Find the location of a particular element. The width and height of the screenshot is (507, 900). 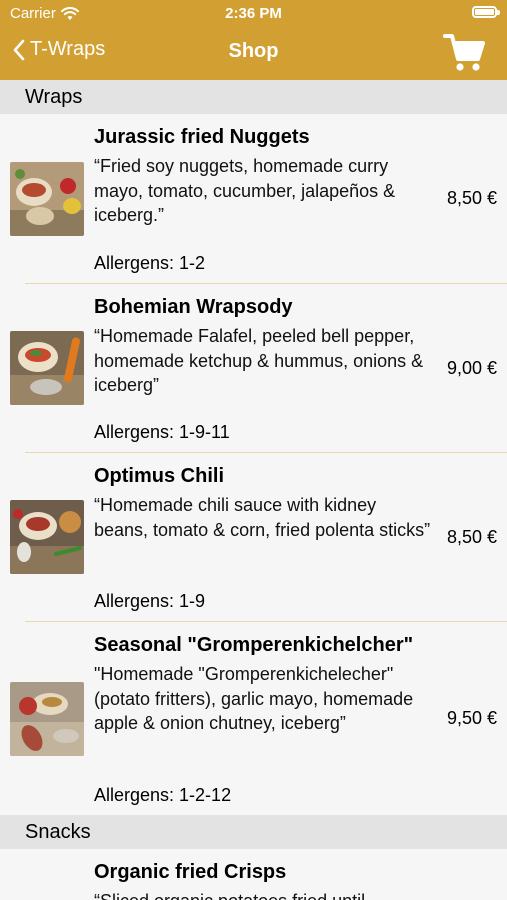

shopping-cart-icon is located at coordinates (464, 53).